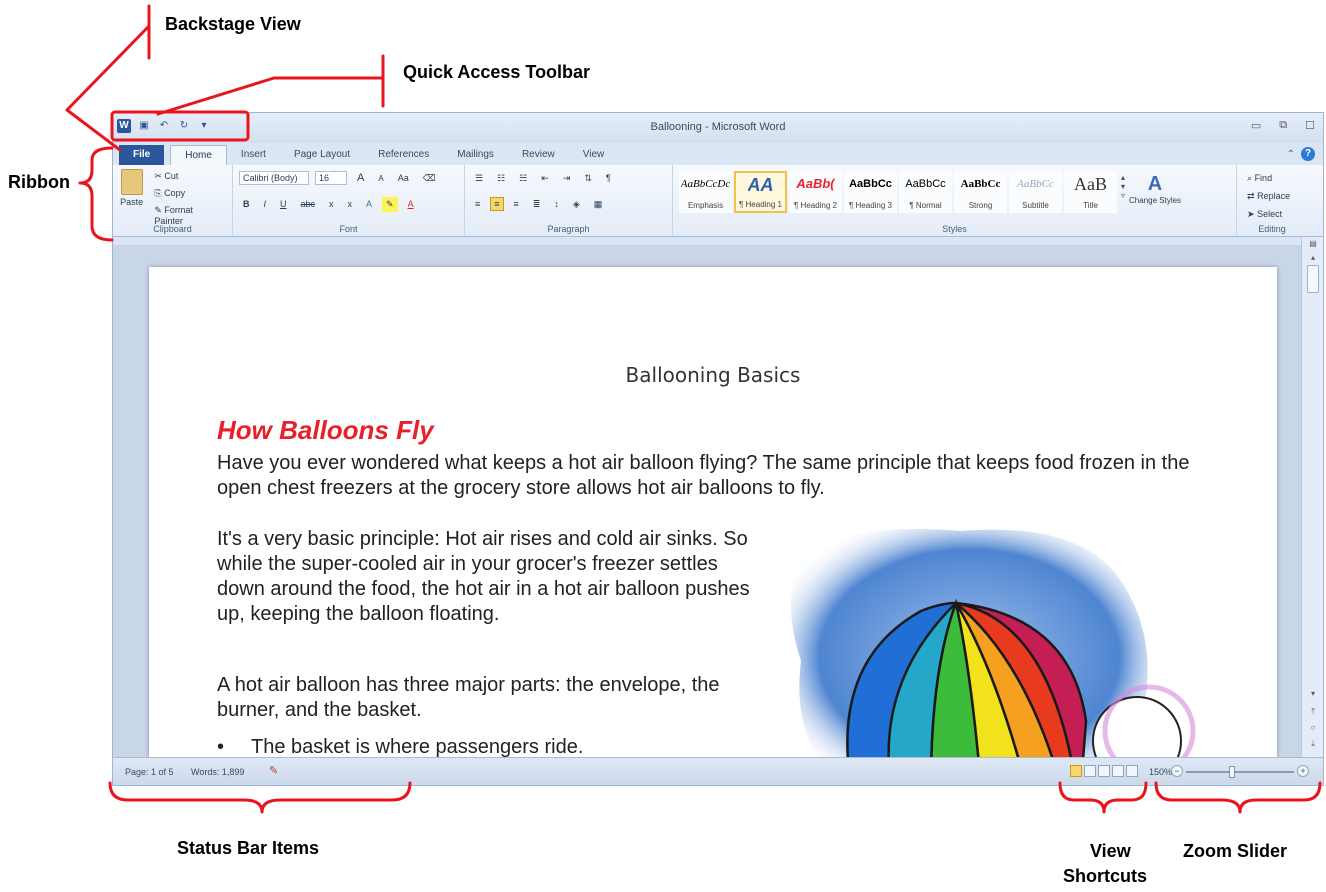  Describe the element at coordinates (497, 204) in the screenshot. I see `align-center-icon: ≡` at that location.